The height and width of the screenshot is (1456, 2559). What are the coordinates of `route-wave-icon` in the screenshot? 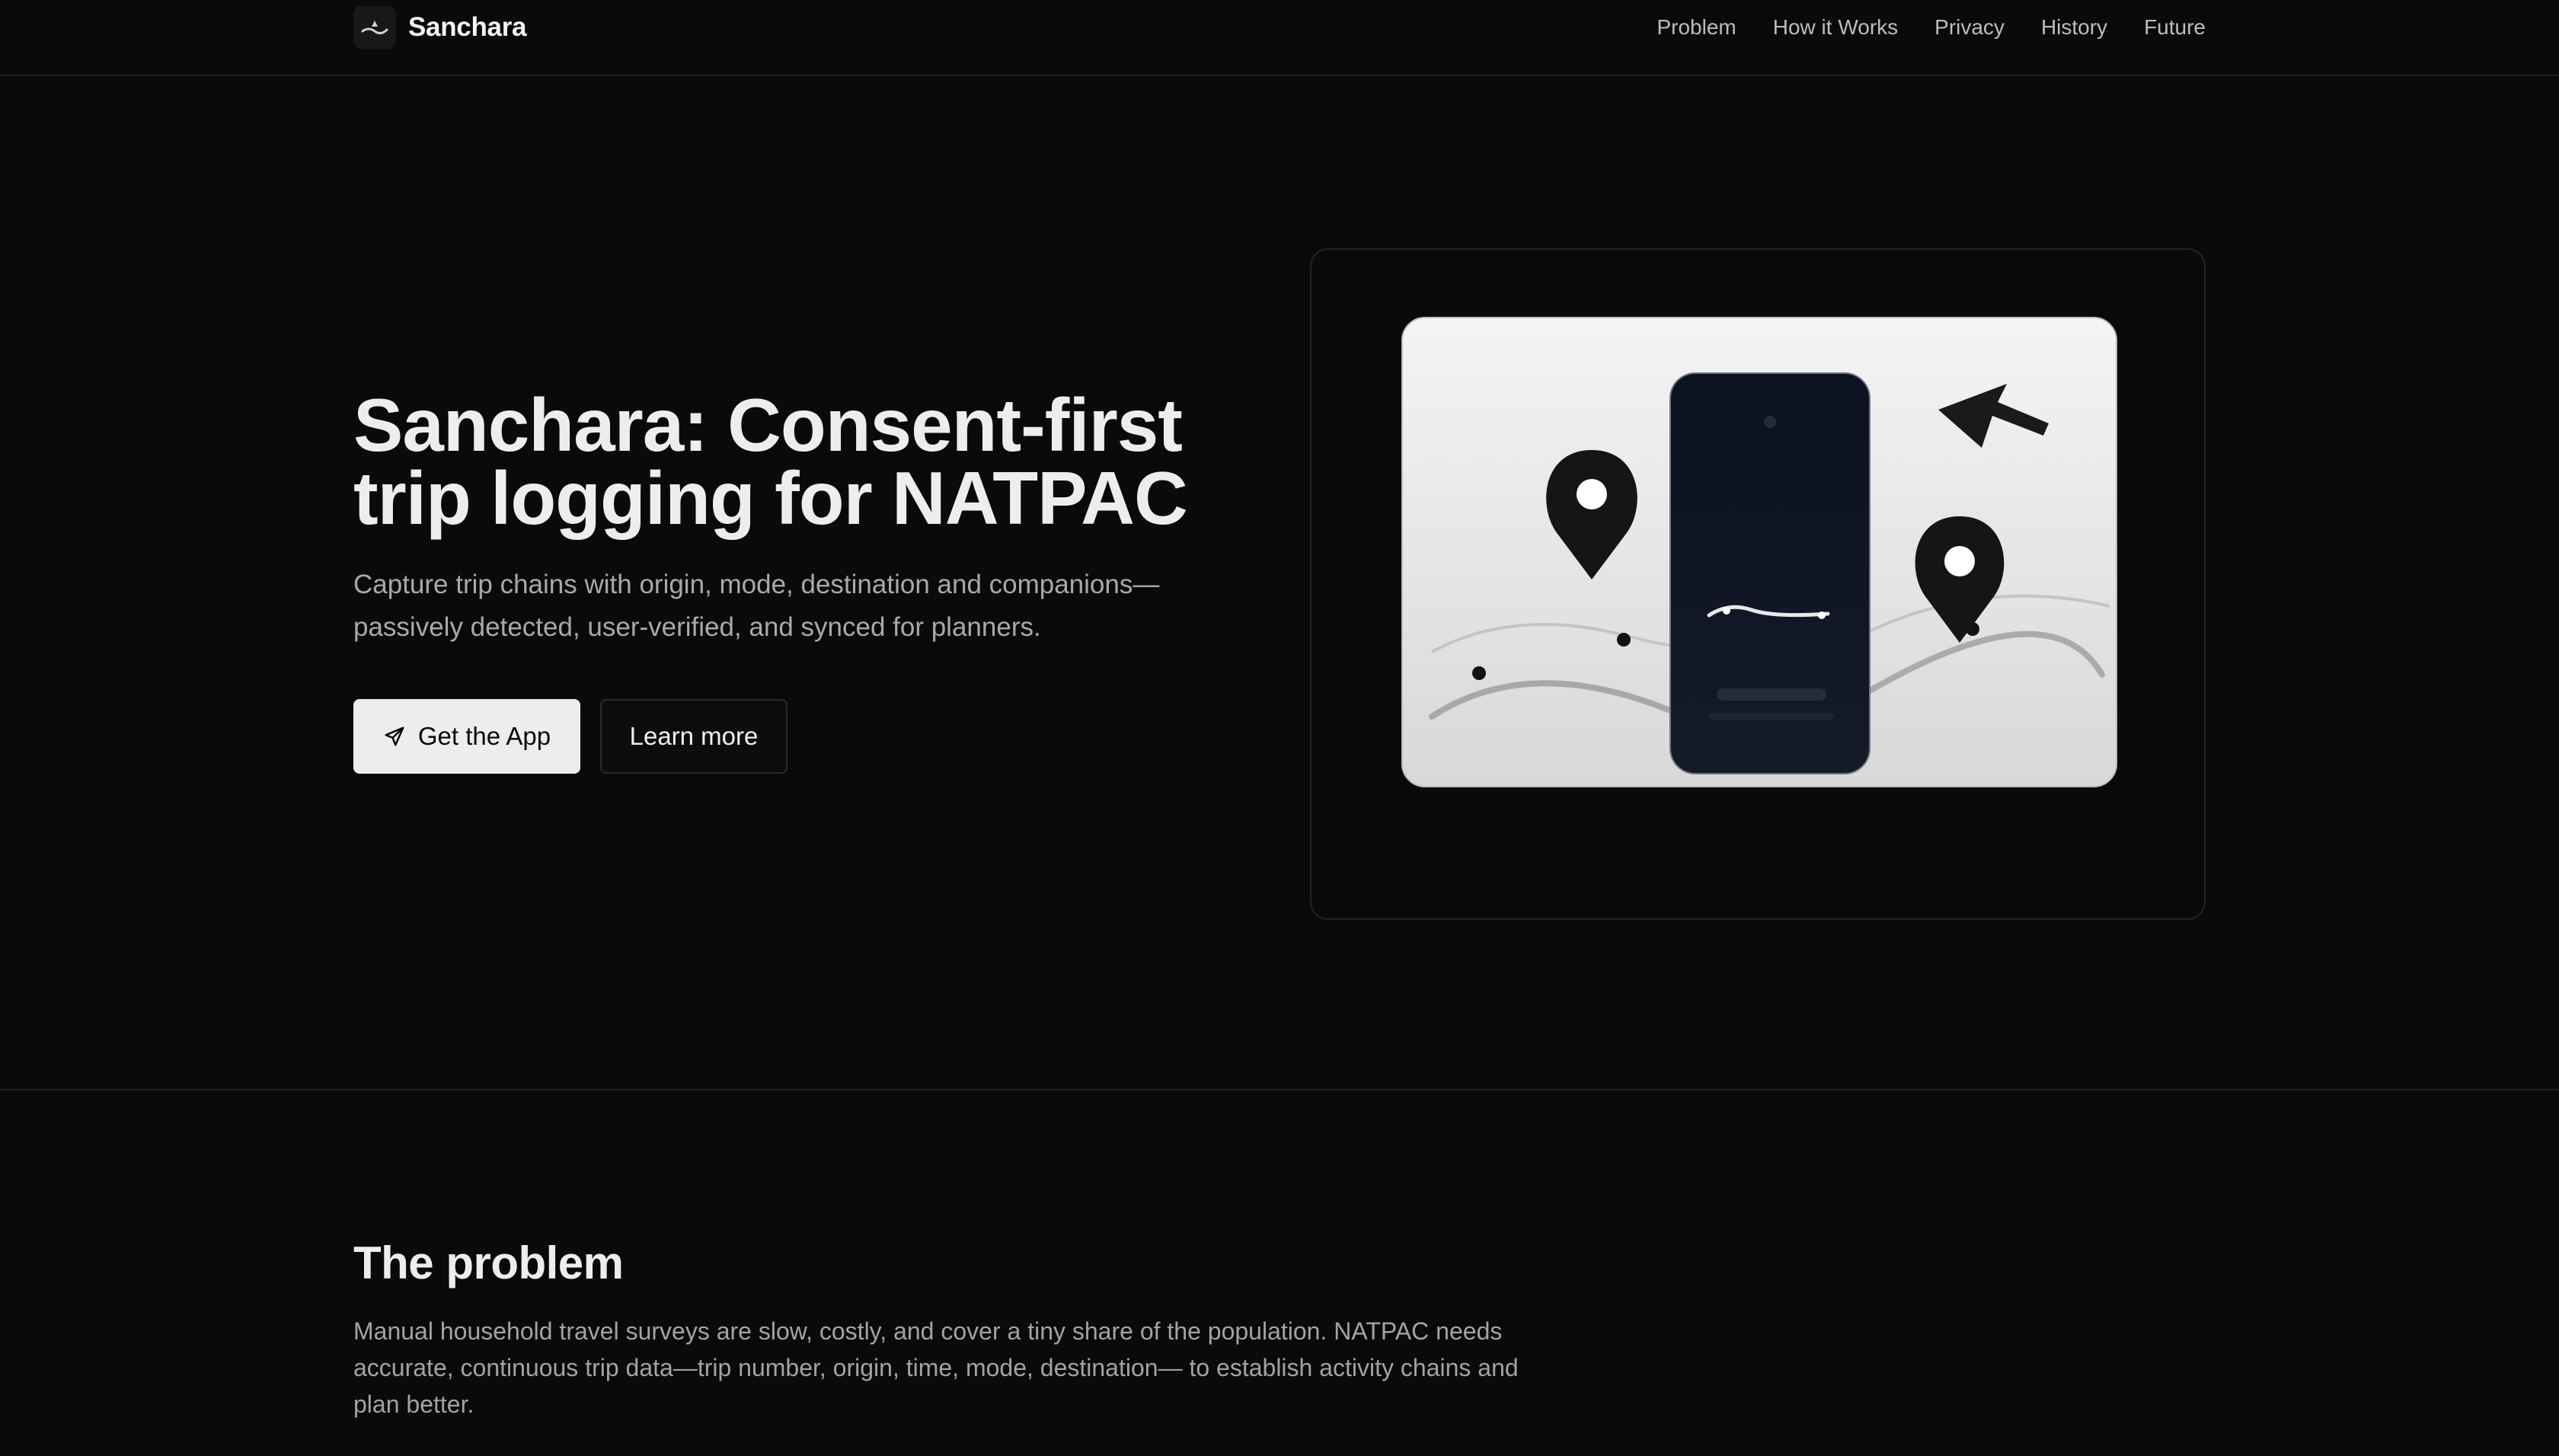 It's located at (374, 27).